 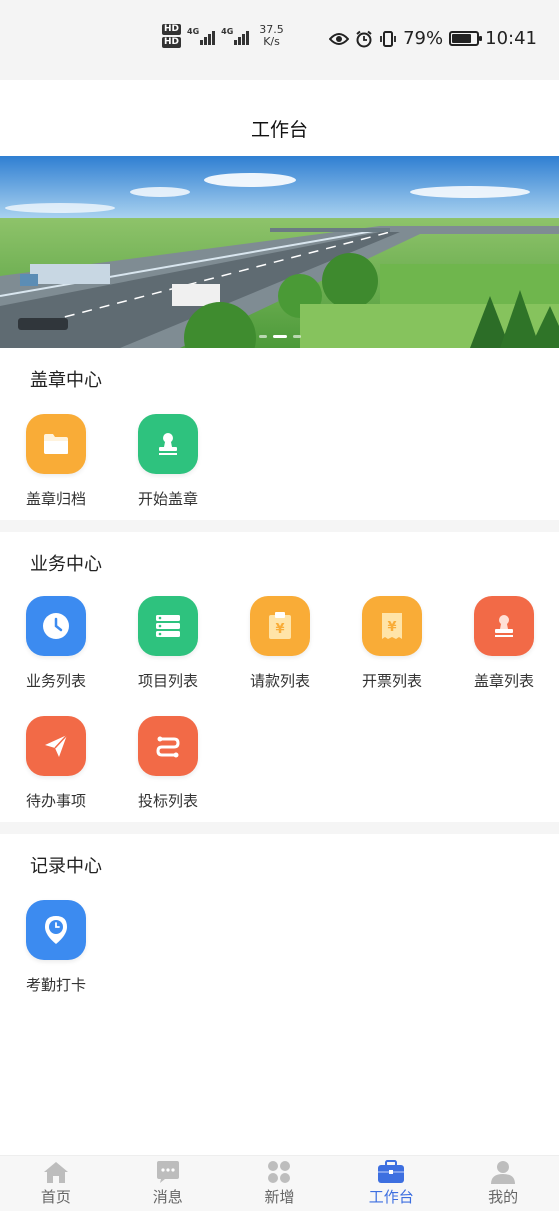 What do you see at coordinates (279, 434) in the screenshot?
I see `section-seal-center: 盖章中心 盖章归档 开始盖章` at bounding box center [279, 434].